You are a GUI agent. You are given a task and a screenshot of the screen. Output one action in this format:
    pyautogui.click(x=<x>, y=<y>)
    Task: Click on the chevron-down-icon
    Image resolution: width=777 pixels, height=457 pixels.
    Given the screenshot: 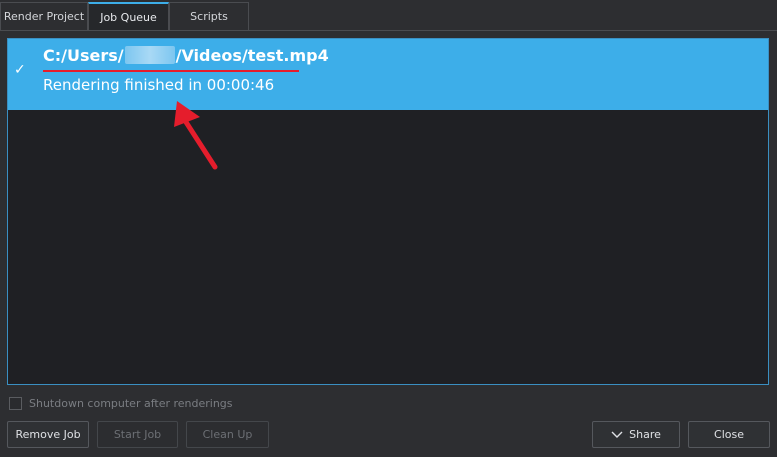 What is the action you would take?
    pyautogui.click(x=617, y=435)
    